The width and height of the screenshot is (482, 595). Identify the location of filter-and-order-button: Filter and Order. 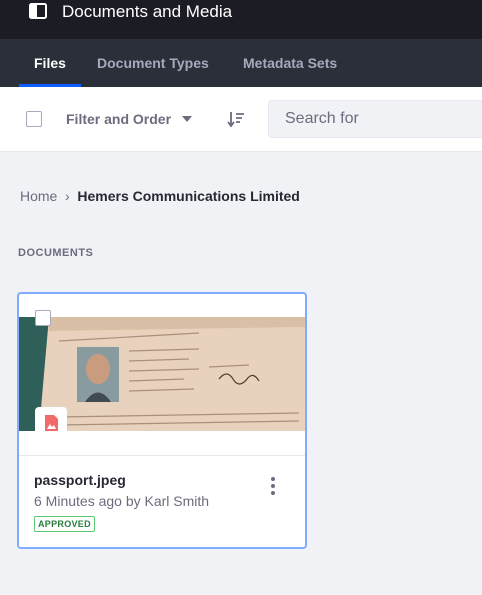
(118, 119).